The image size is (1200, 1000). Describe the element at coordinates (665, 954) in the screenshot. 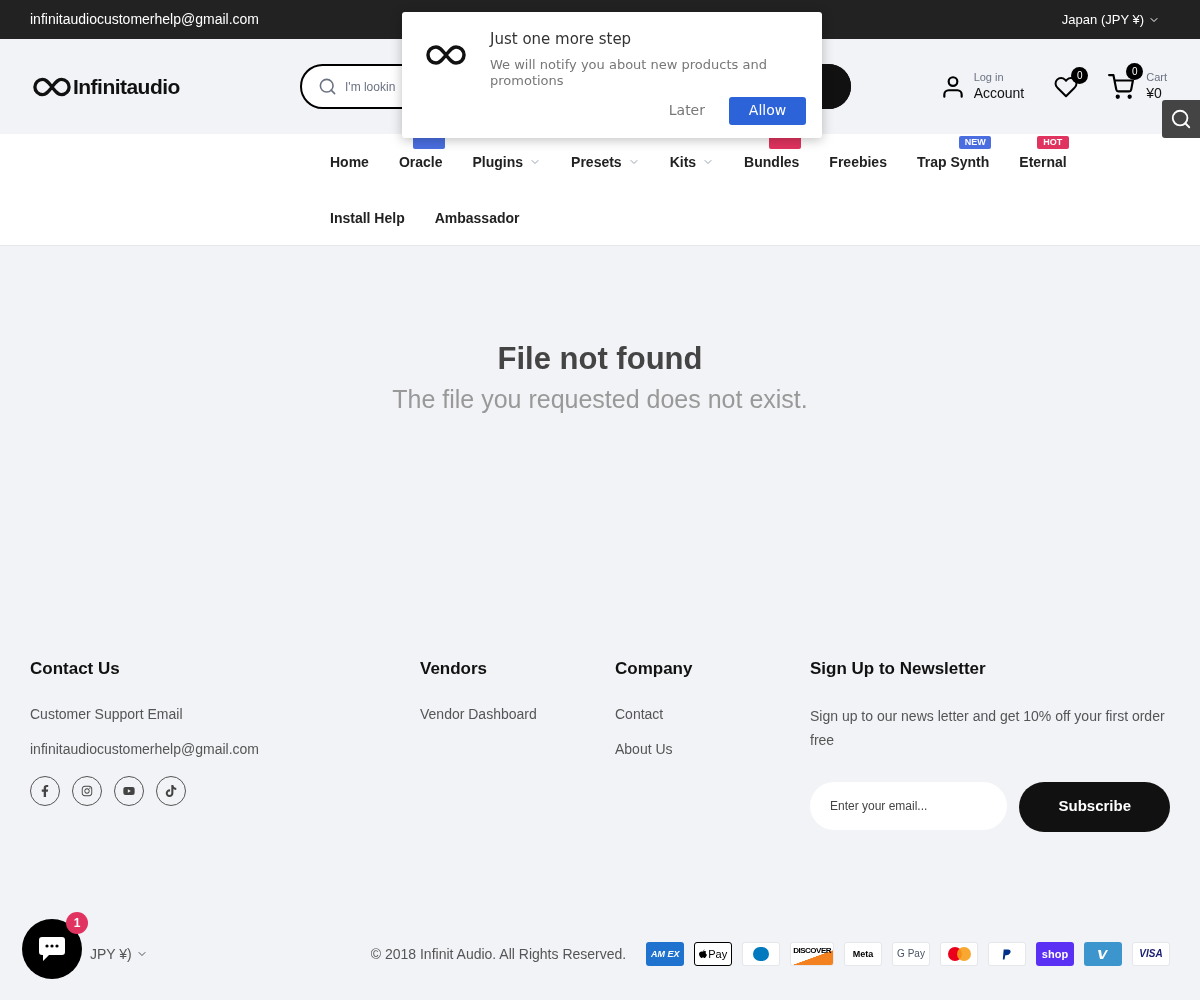

I see `amex-card-icon: AM EX` at that location.